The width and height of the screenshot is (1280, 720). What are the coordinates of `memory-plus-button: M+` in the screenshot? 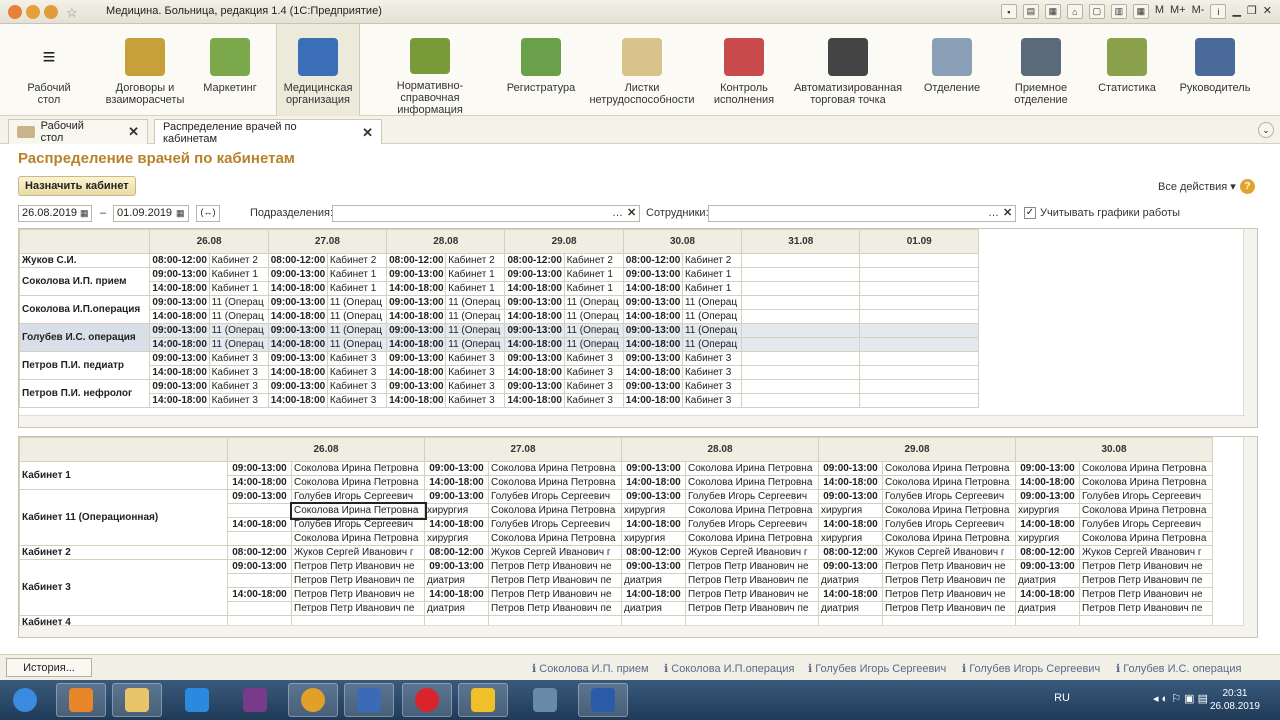 It's located at (1178, 11).